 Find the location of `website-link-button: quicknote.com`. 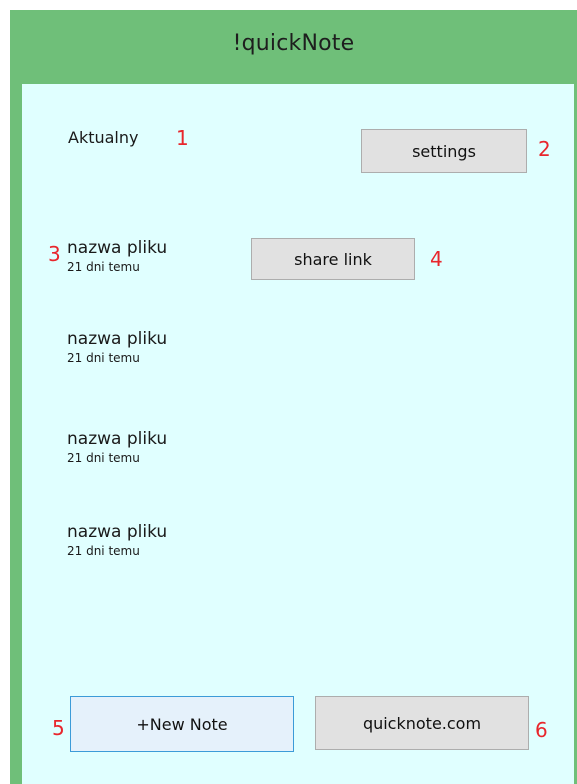

website-link-button: quicknote.com is located at coordinates (422, 723).